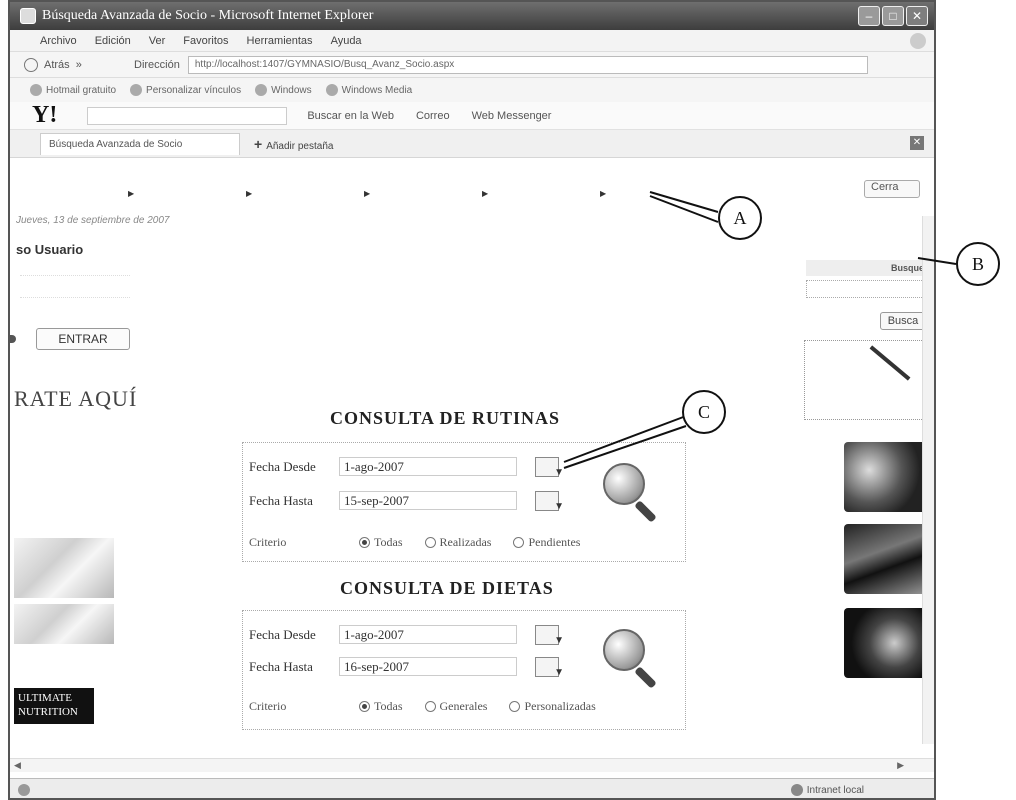 This screenshot has width=1016, height=800. What do you see at coordinates (704, 412) in the screenshot?
I see `callout-c: C` at bounding box center [704, 412].